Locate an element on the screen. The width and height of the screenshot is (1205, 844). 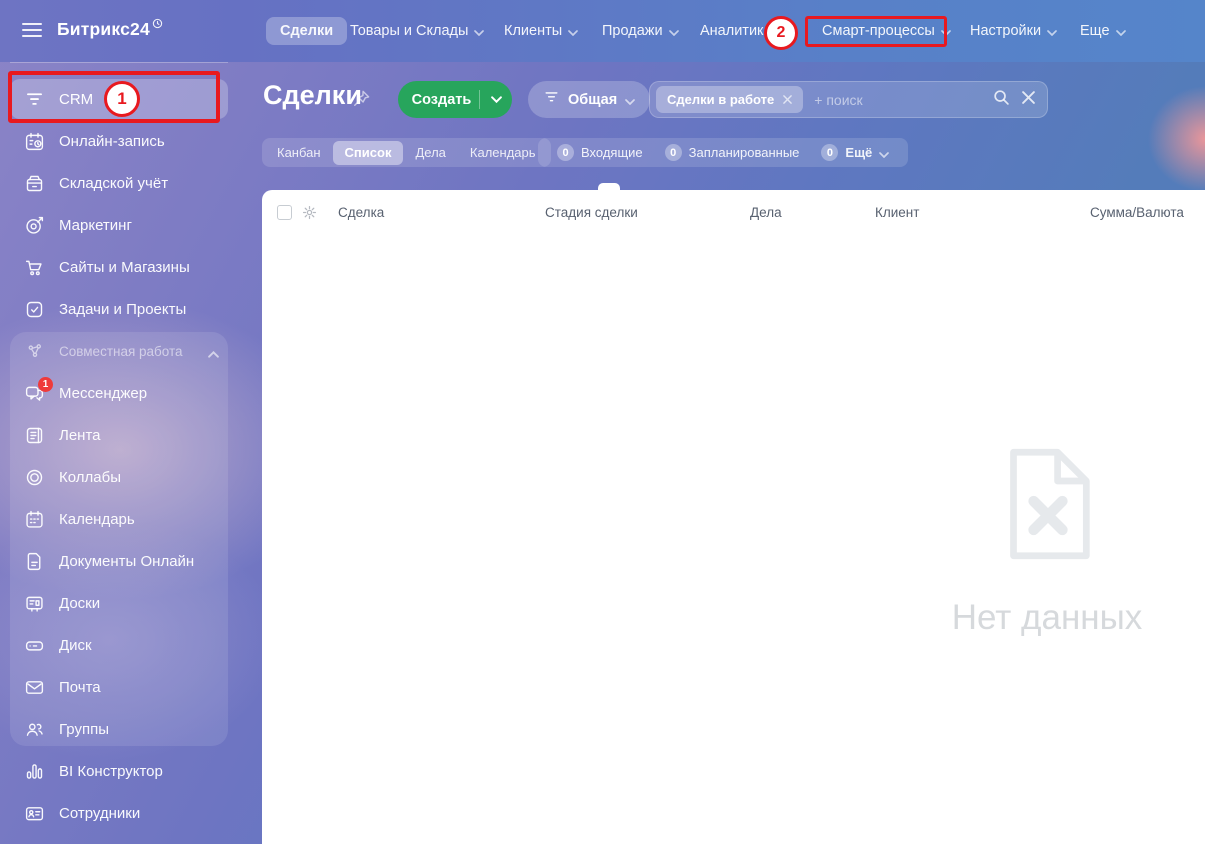
clock-icon is located at coordinates (157, 23).